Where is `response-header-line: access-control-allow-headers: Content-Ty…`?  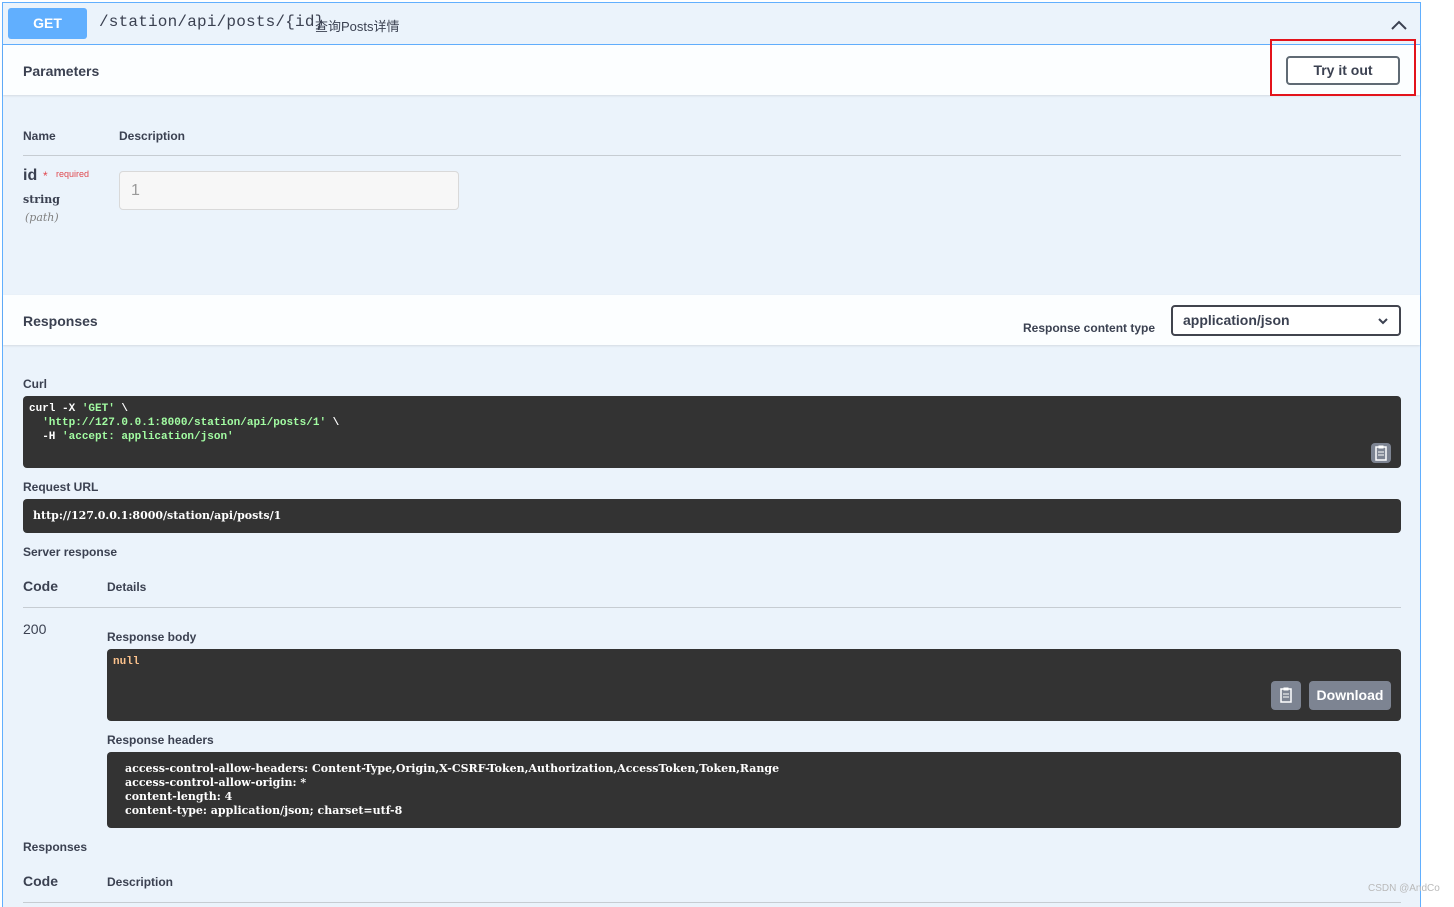
response-header-line: access-control-allow-headers: Content-Ty… is located at coordinates (452, 768).